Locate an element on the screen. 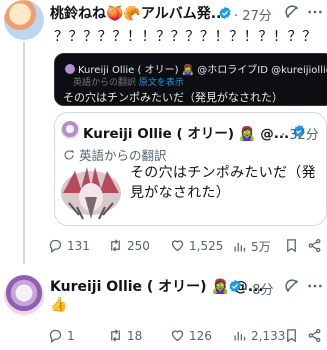 Image resolution: width=327 pixels, height=350 pixels. quote-image is located at coordinates (91, 192).